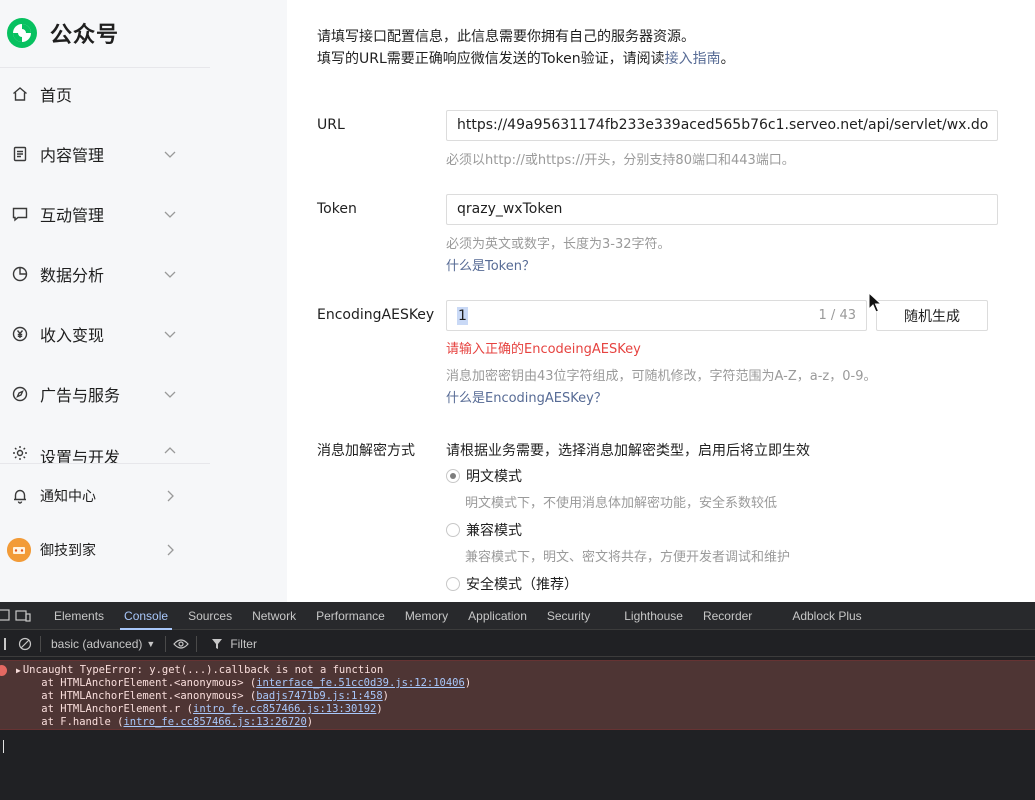 The height and width of the screenshot is (800, 1035). Describe the element at coordinates (490, 264) in the screenshot. I see `what-is-token-link: 什么是Token？` at that location.